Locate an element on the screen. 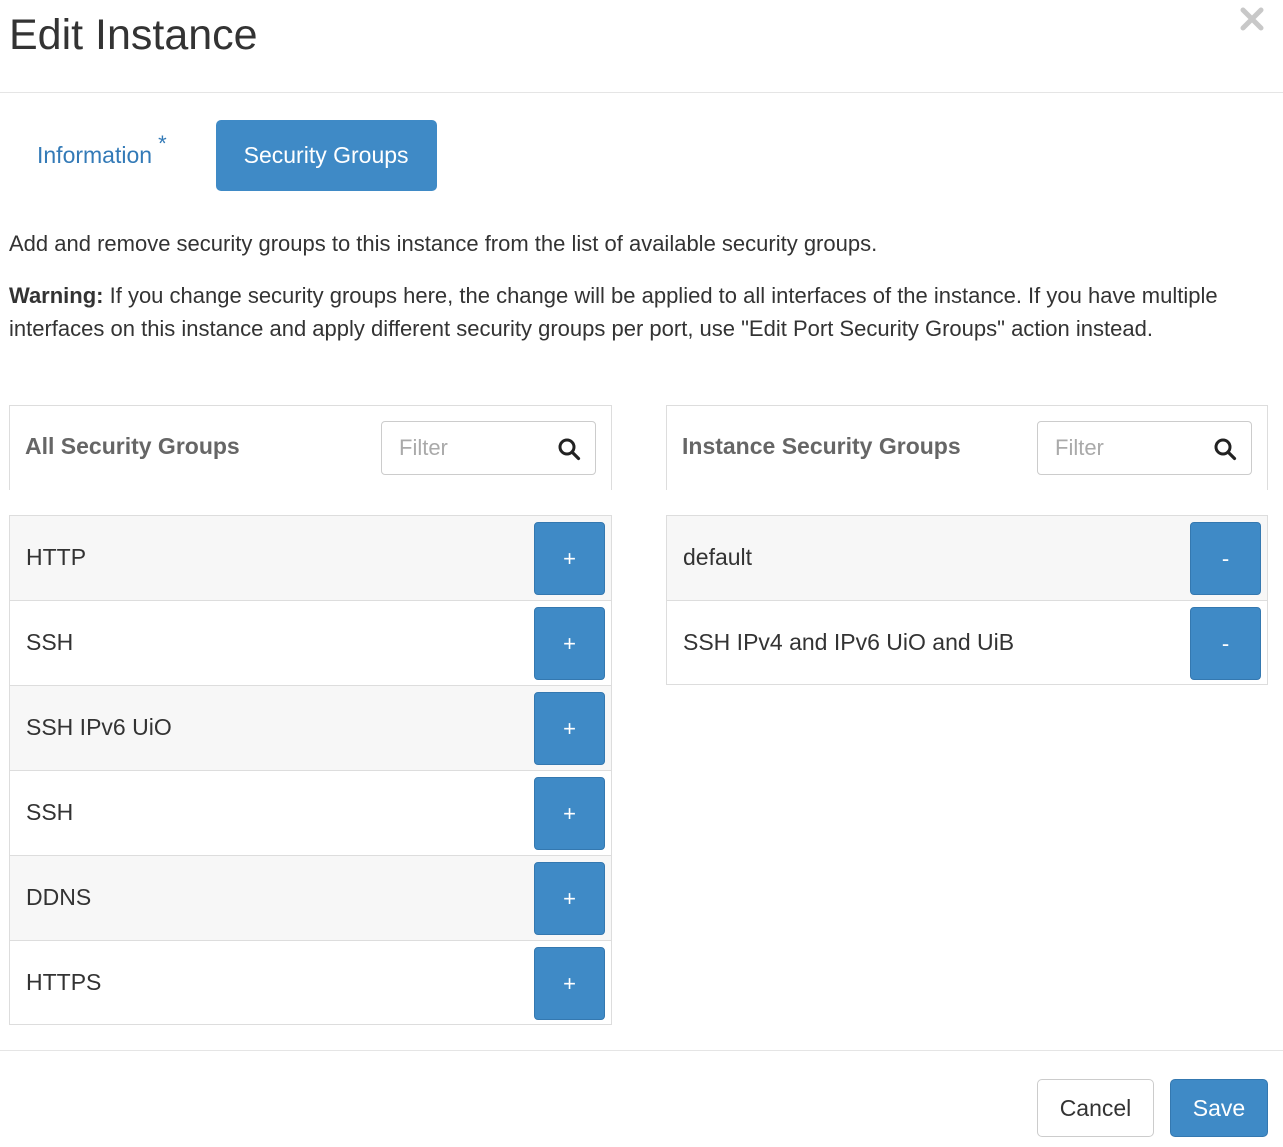 The image size is (1283, 1147). instance-security-groups-header: Instance Security Groups is located at coordinates (967, 447).